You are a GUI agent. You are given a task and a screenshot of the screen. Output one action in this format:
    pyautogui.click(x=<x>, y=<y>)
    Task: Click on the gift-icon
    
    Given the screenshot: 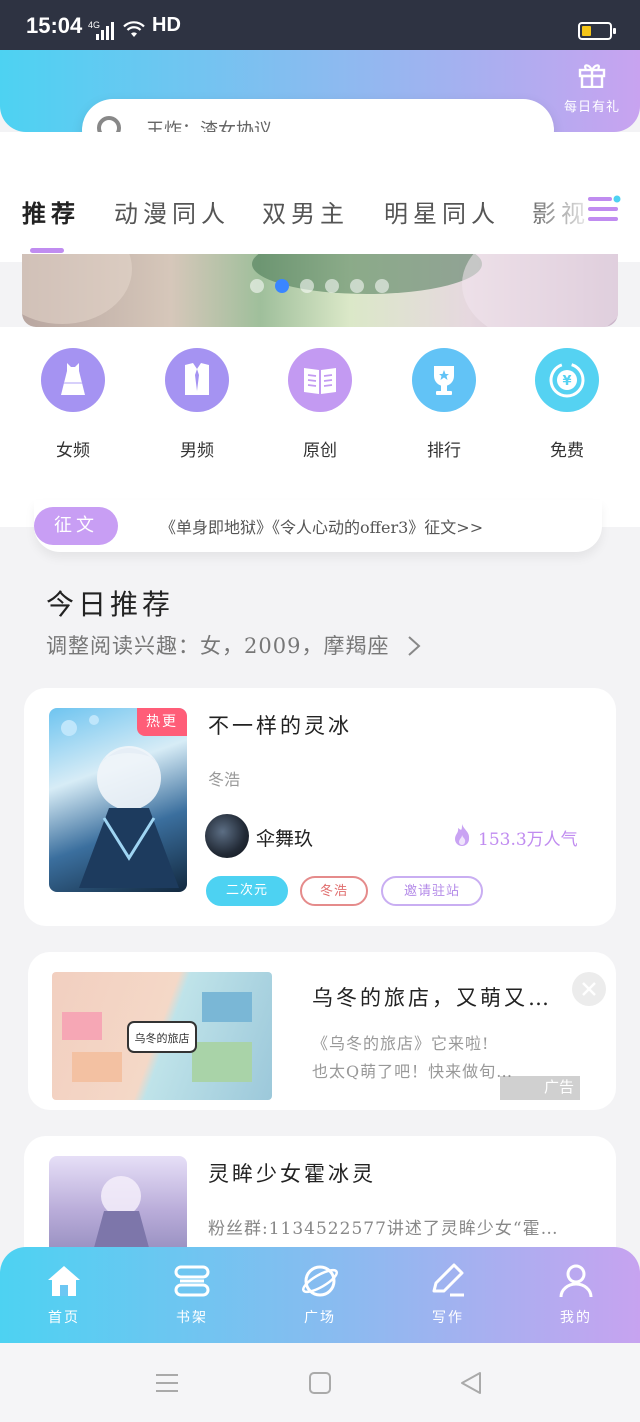 What is the action you would take?
    pyautogui.click(x=592, y=76)
    